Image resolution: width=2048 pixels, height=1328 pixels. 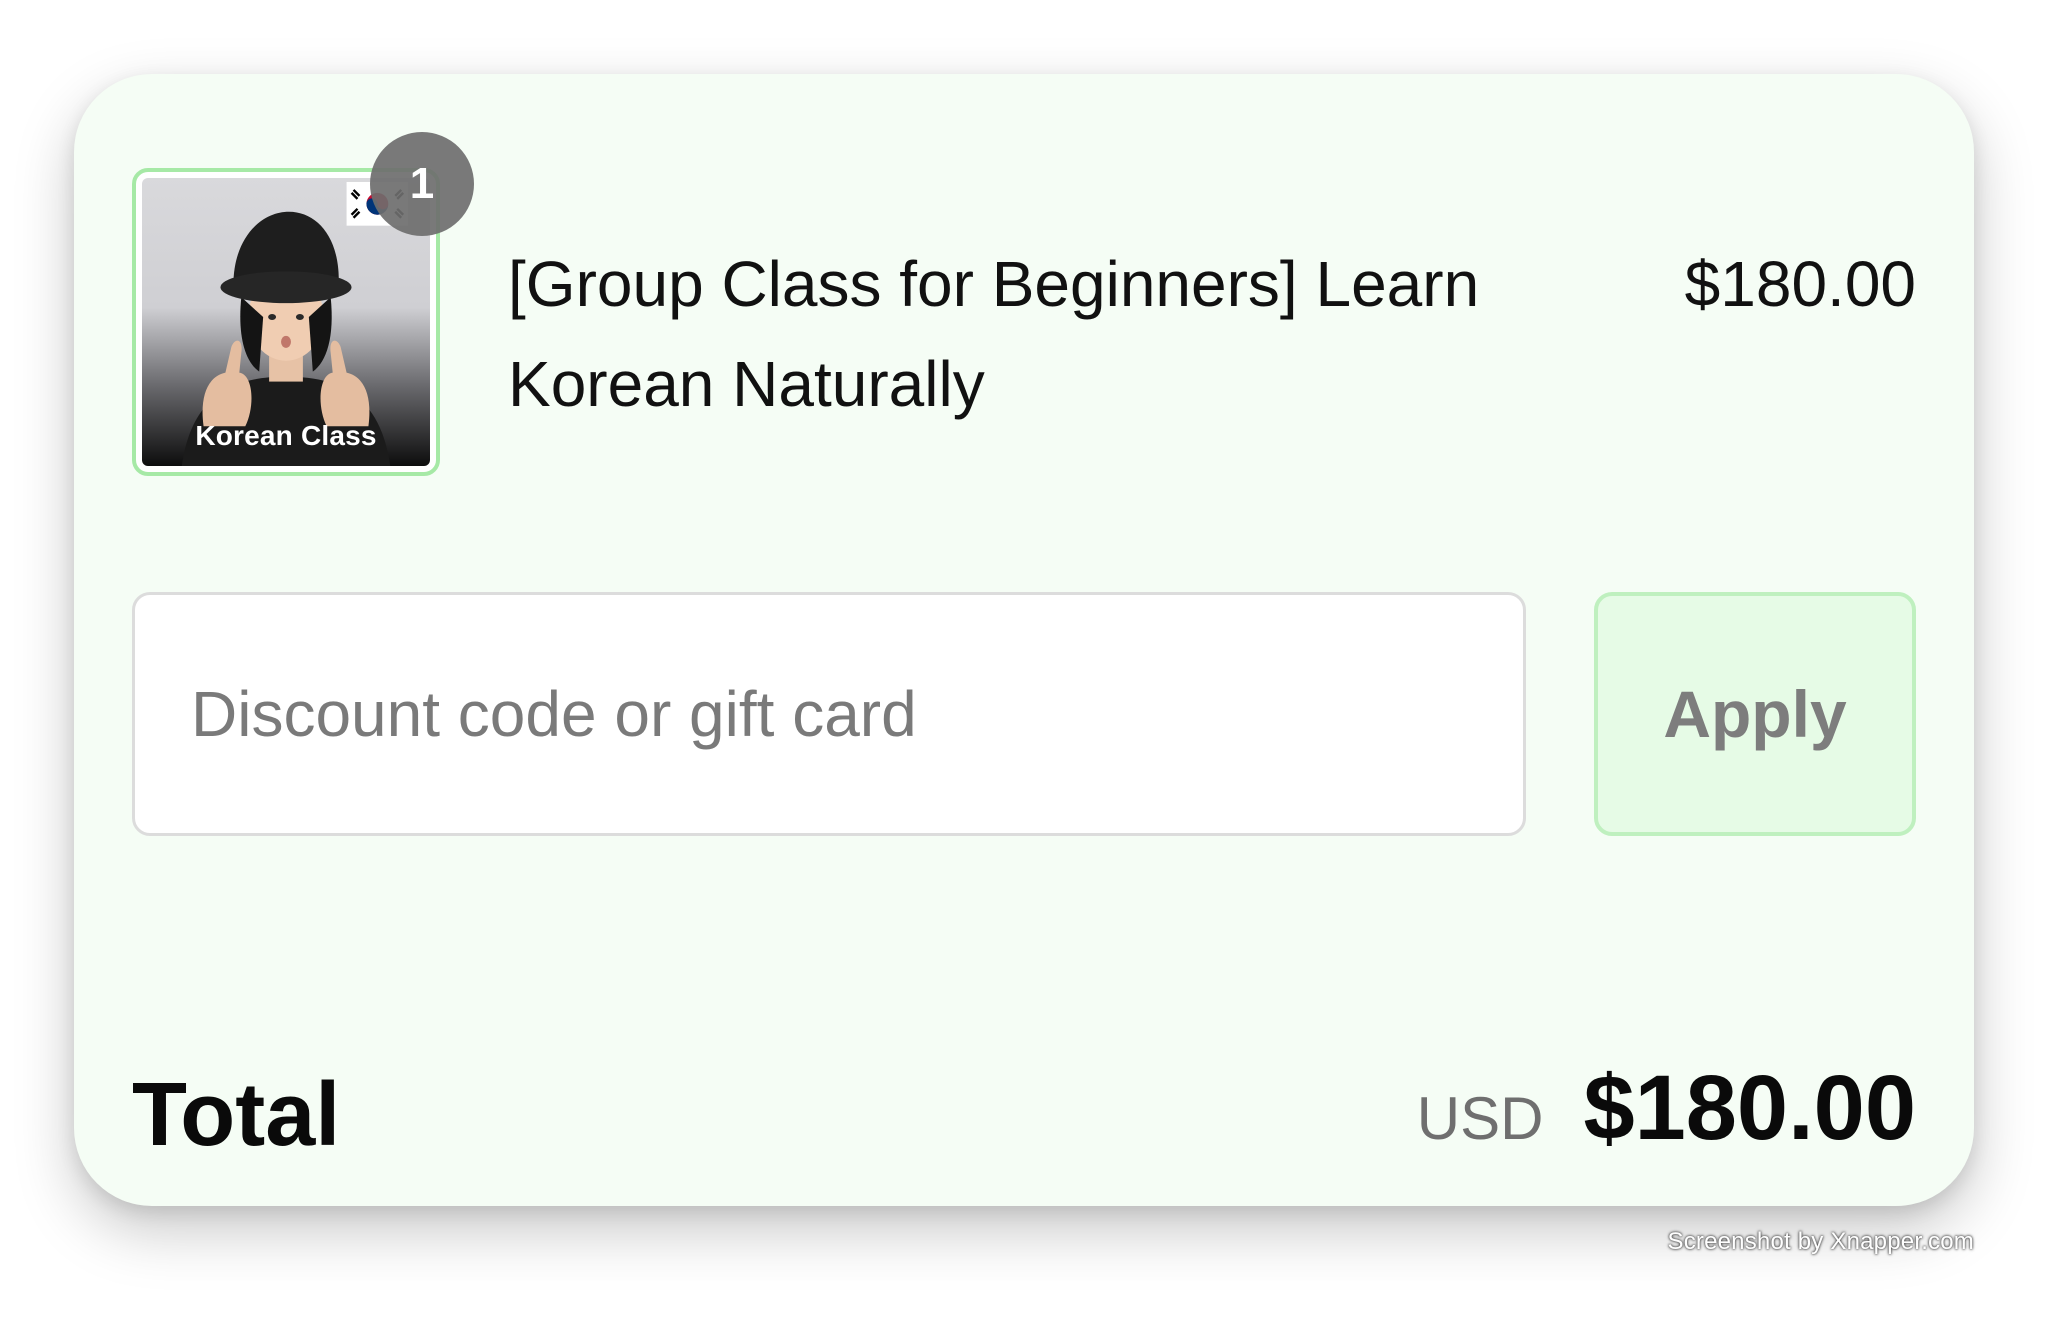 I want to click on watermark: Screenshot by Xnapper.com, so click(x=1820, y=1241).